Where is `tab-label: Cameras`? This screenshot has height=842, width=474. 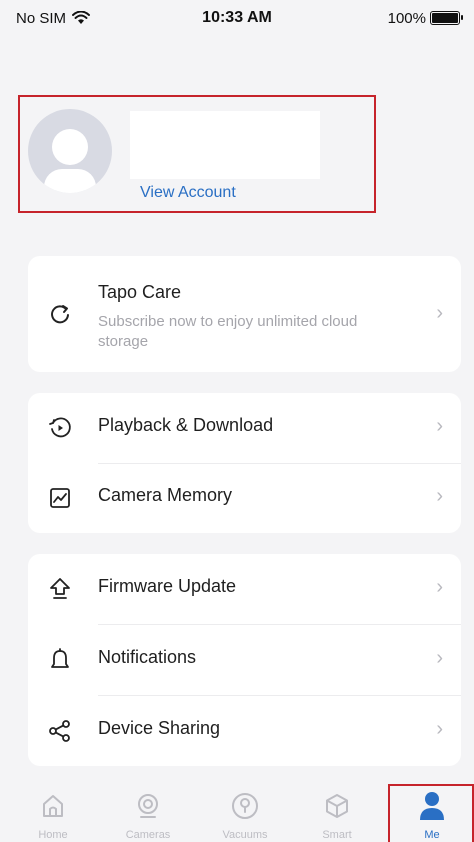 tab-label: Cameras is located at coordinates (148, 835).